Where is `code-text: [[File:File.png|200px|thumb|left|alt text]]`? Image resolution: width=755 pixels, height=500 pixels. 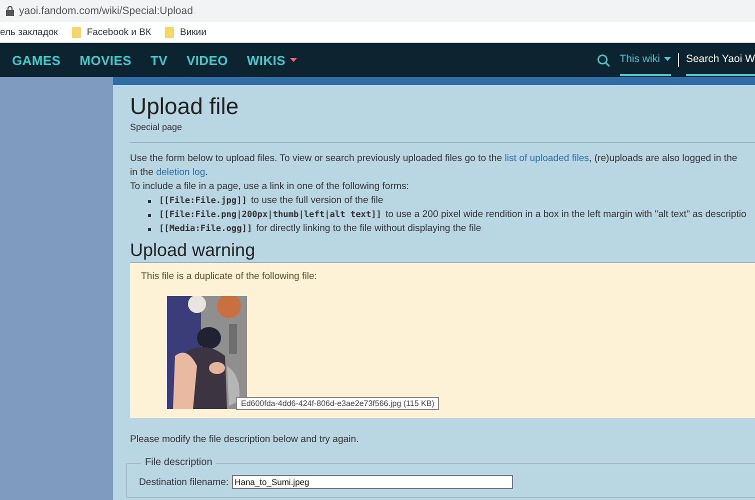
code-text: [[File:File.png|200px|thumb|left|alt text]] is located at coordinates (270, 215).